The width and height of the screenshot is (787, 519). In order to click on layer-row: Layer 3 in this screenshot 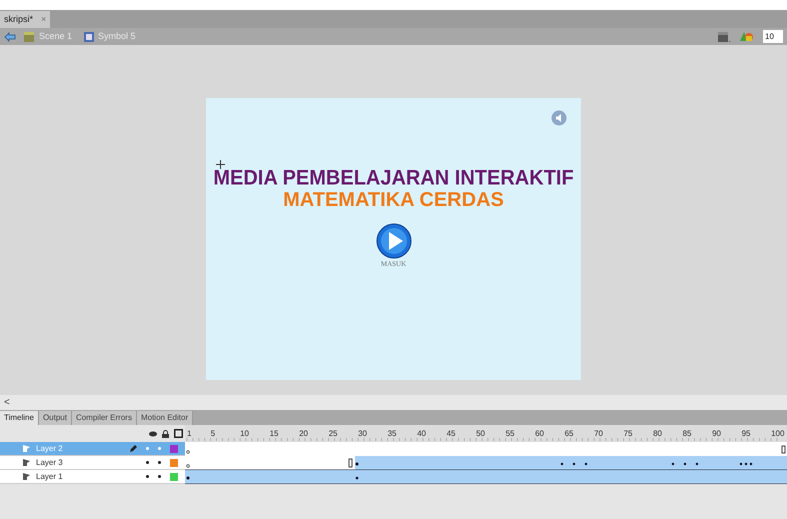, I will do `click(92, 463)`.